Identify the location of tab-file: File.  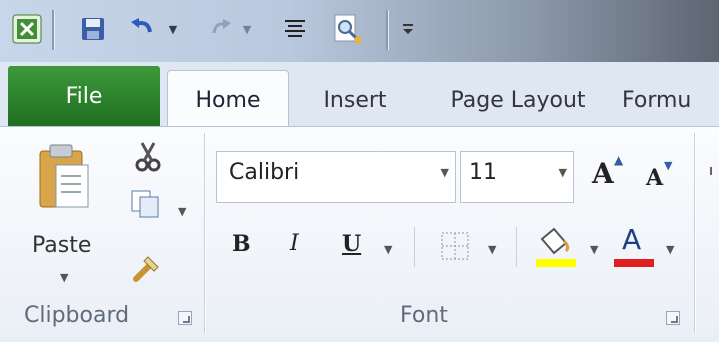
(84, 96).